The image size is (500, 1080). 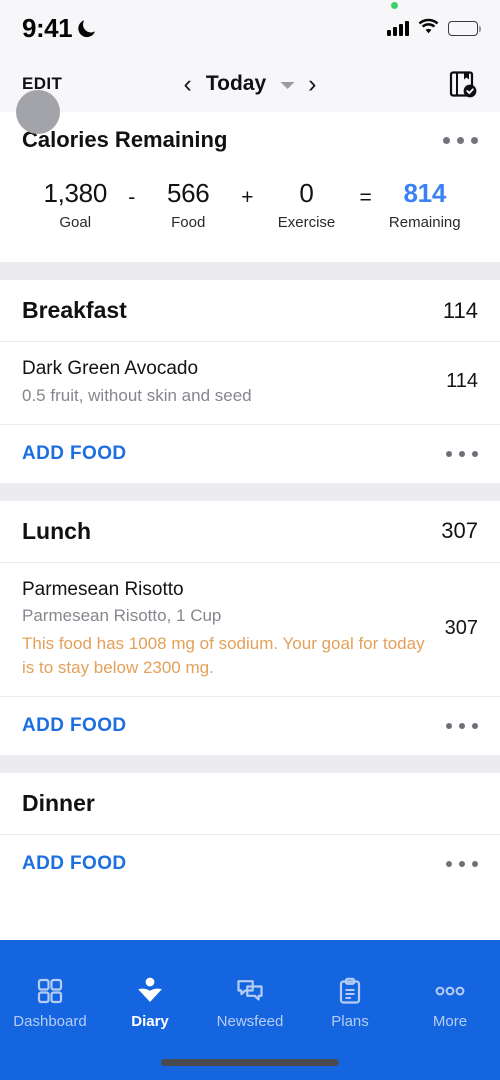 I want to click on moon-icon, so click(x=88, y=28).